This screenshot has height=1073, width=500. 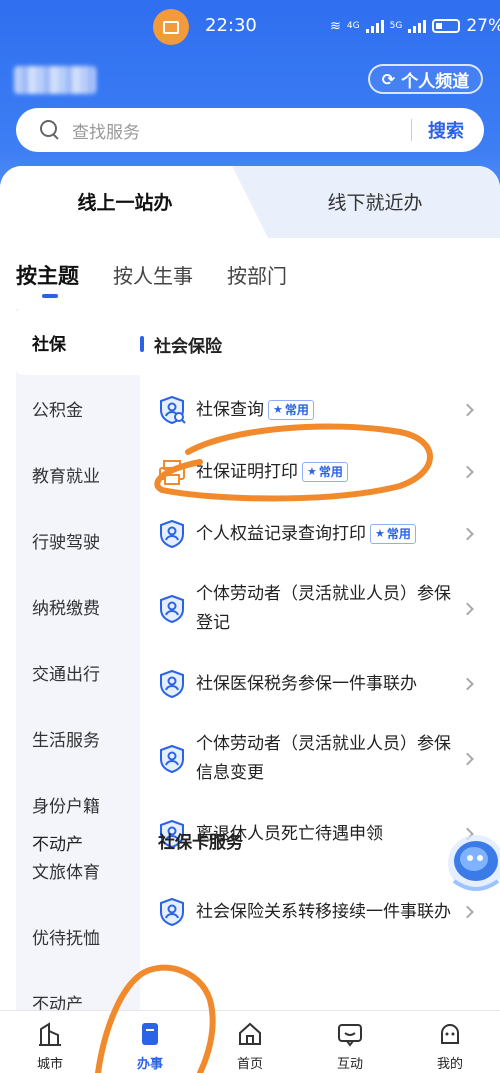 I want to click on service-item-label: 个体劳动者（灵活就业人员）参保登记, so click(x=326, y=609).